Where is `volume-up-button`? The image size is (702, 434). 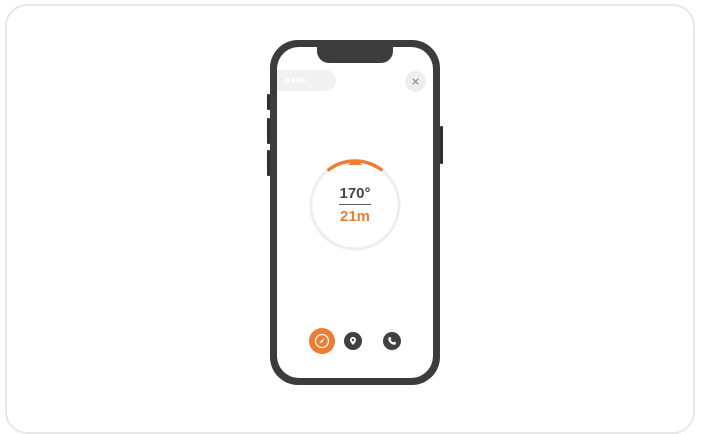 volume-up-button is located at coordinates (268, 131).